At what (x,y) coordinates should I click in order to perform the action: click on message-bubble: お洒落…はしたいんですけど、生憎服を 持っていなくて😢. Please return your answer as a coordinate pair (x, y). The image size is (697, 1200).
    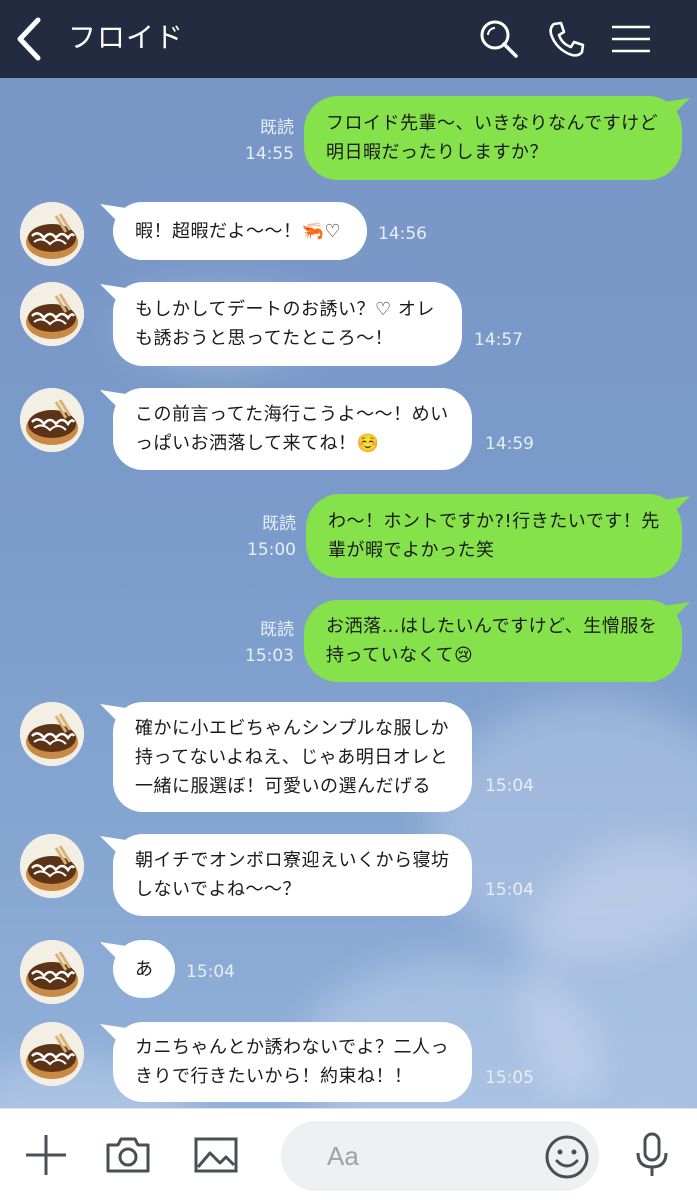
    Looking at the image, I should click on (493, 641).